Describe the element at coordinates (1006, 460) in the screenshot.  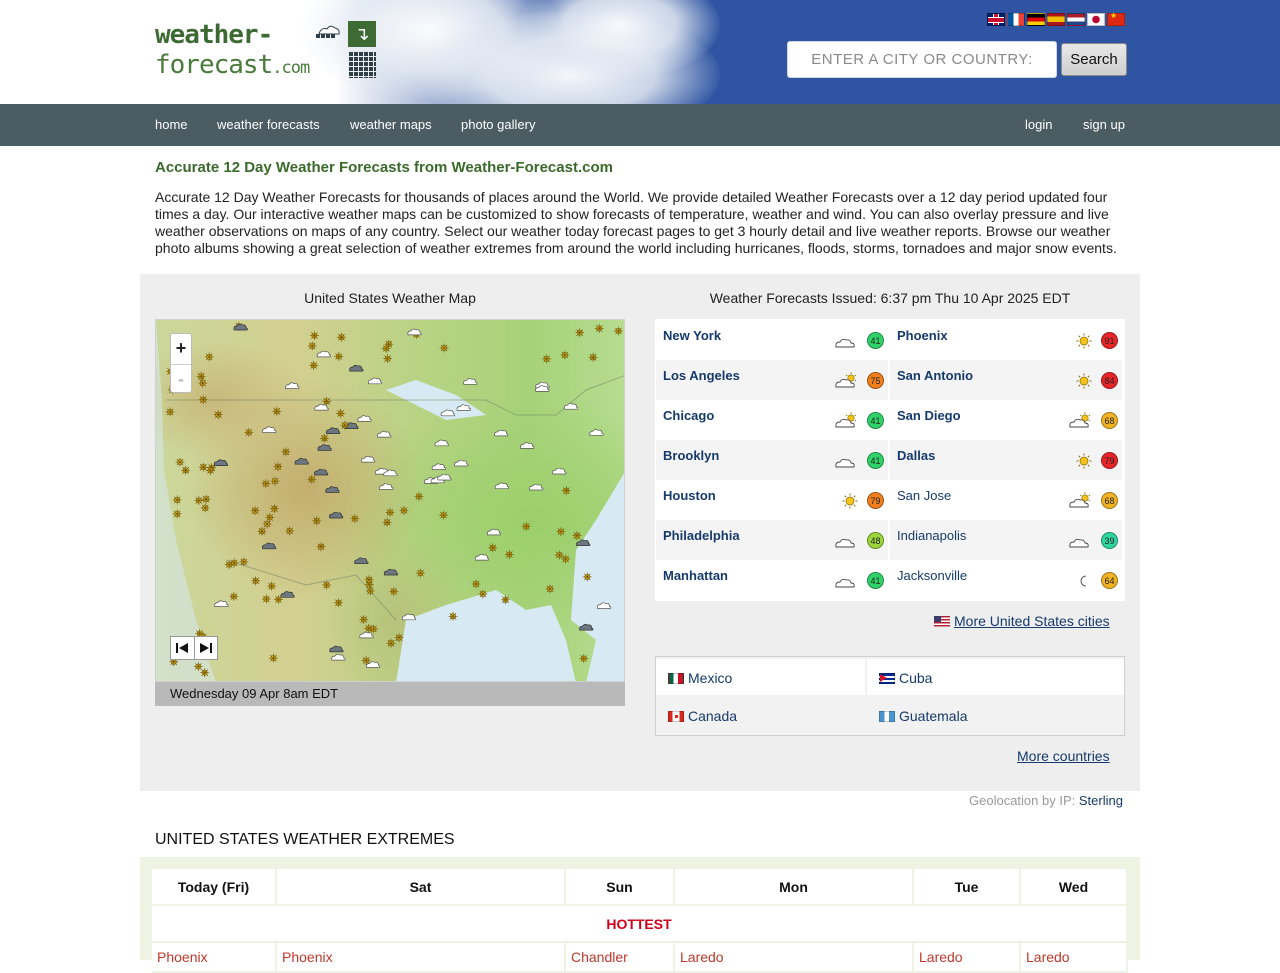
I see `city-forecast-cell: Dallas 79` at that location.